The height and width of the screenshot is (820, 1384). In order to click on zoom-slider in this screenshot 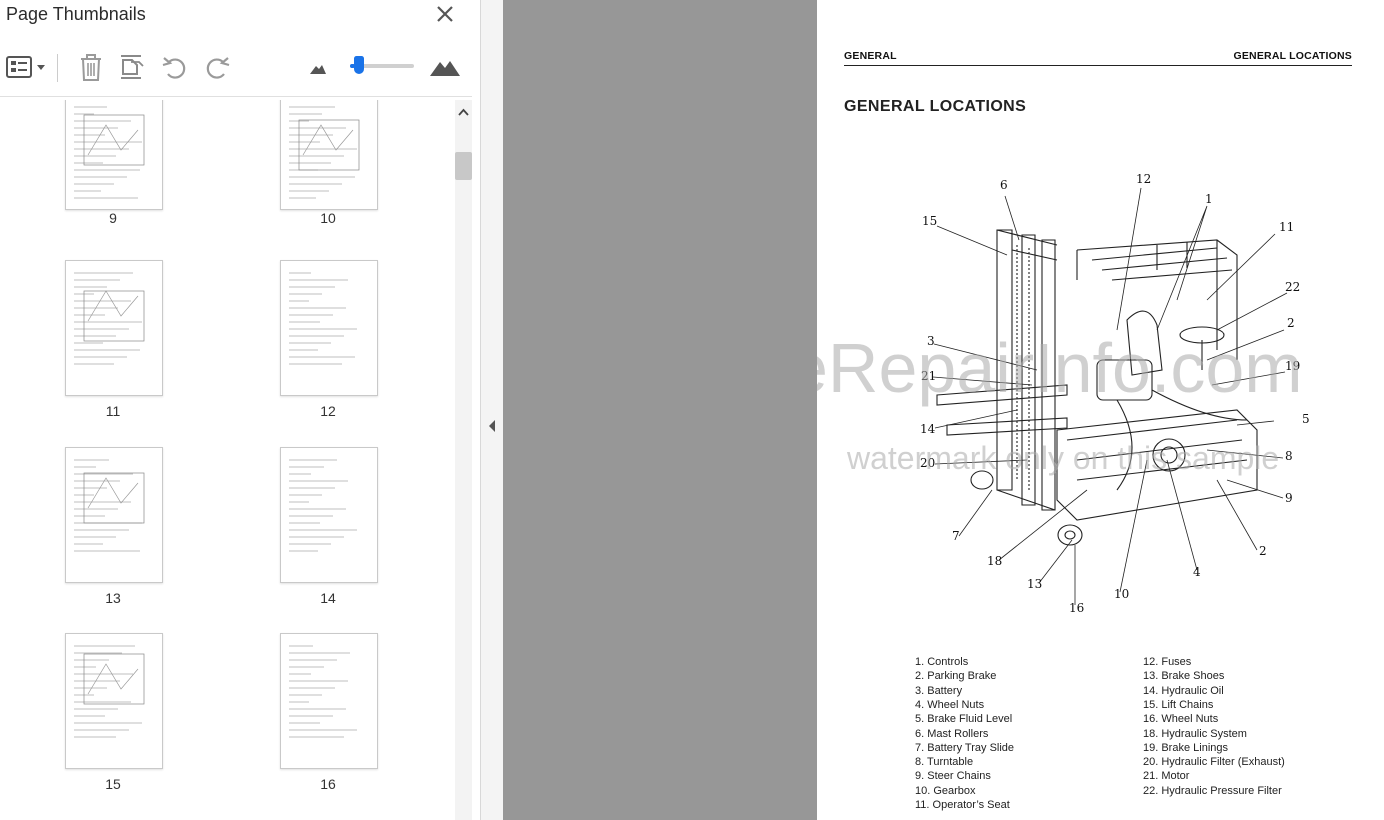, I will do `click(382, 65)`.